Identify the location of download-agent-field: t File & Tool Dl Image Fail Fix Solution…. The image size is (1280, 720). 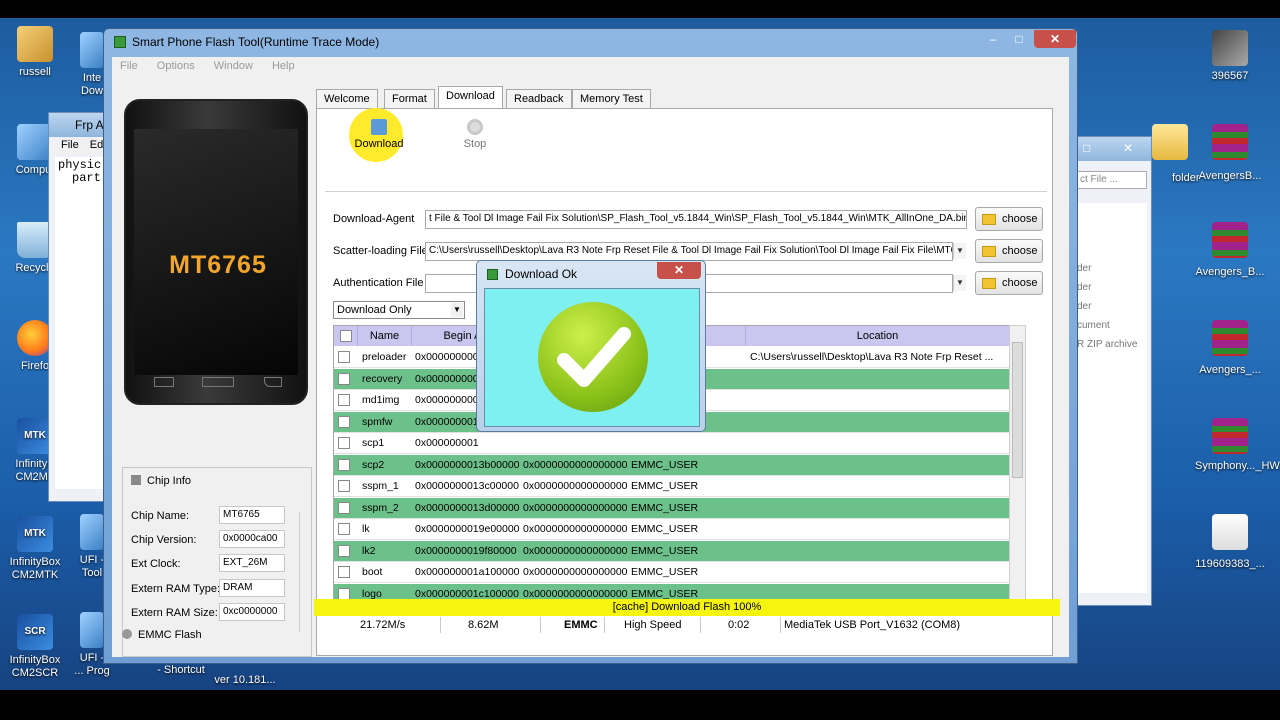
(696, 219).